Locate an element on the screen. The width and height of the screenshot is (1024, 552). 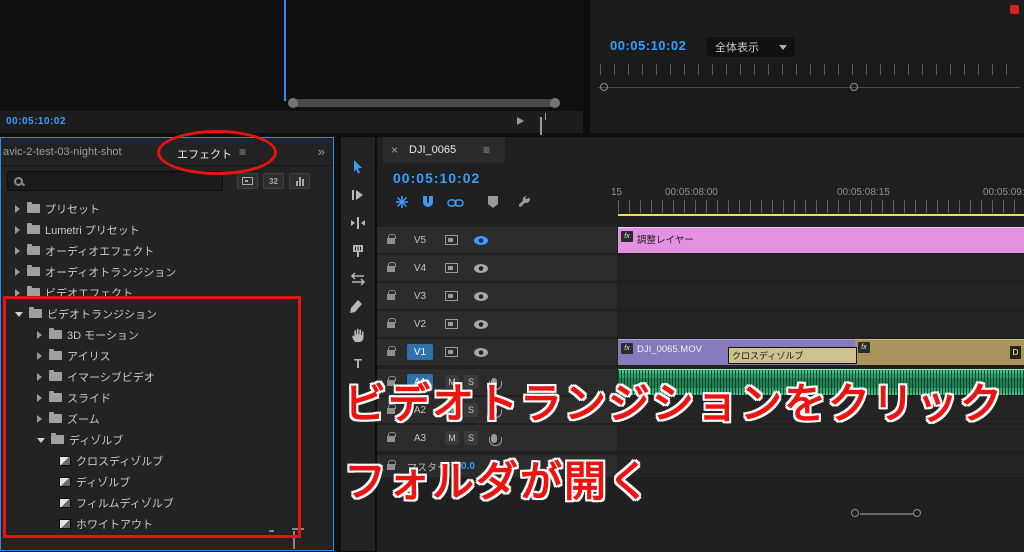
linked-selection-icon is located at coordinates (455, 203).